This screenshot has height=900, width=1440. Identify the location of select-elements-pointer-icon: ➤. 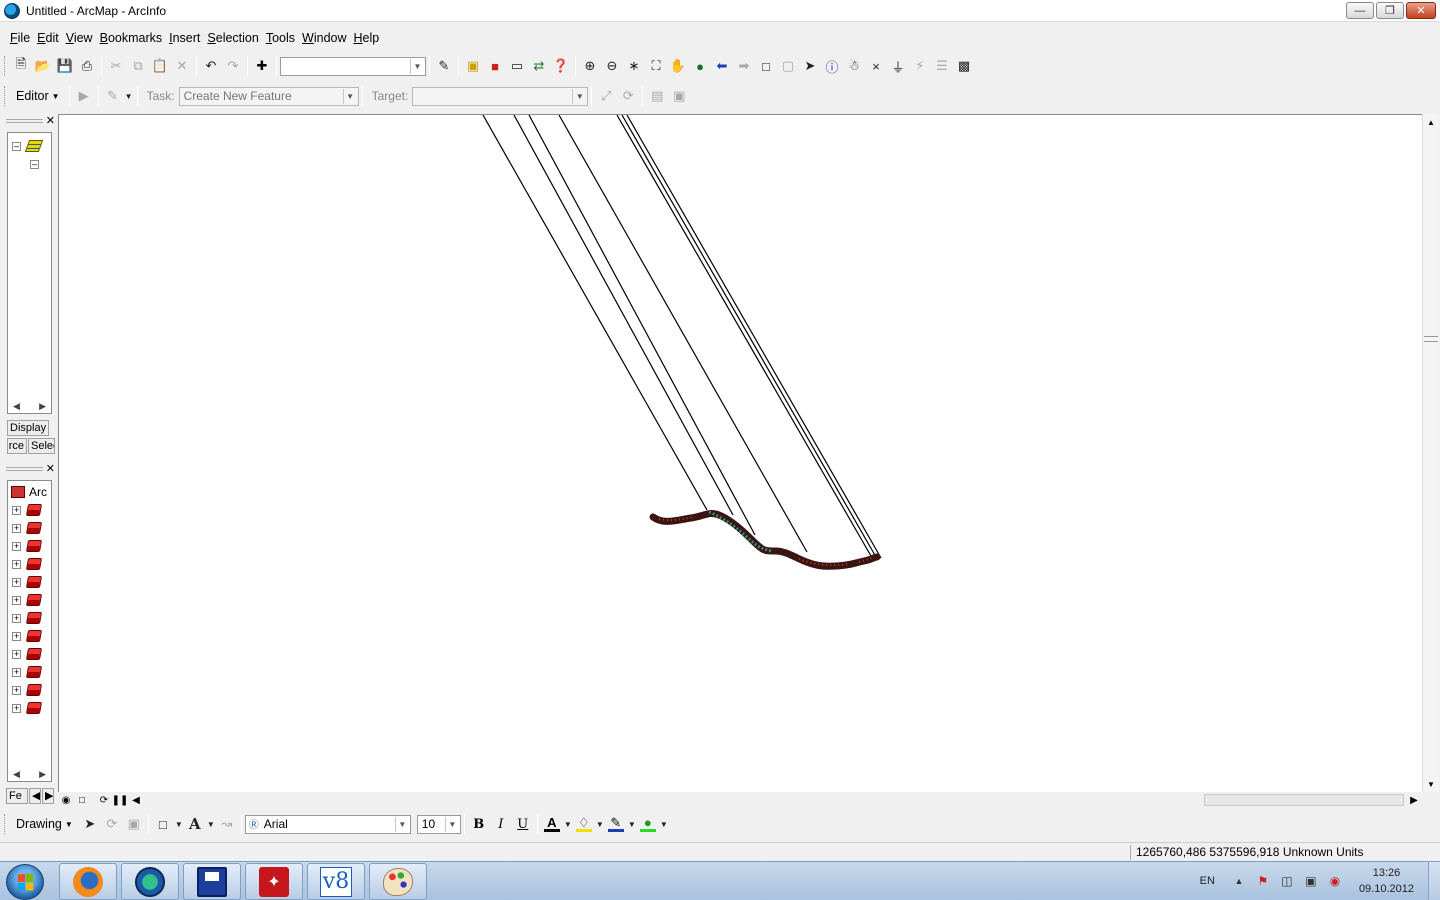
(810, 66).